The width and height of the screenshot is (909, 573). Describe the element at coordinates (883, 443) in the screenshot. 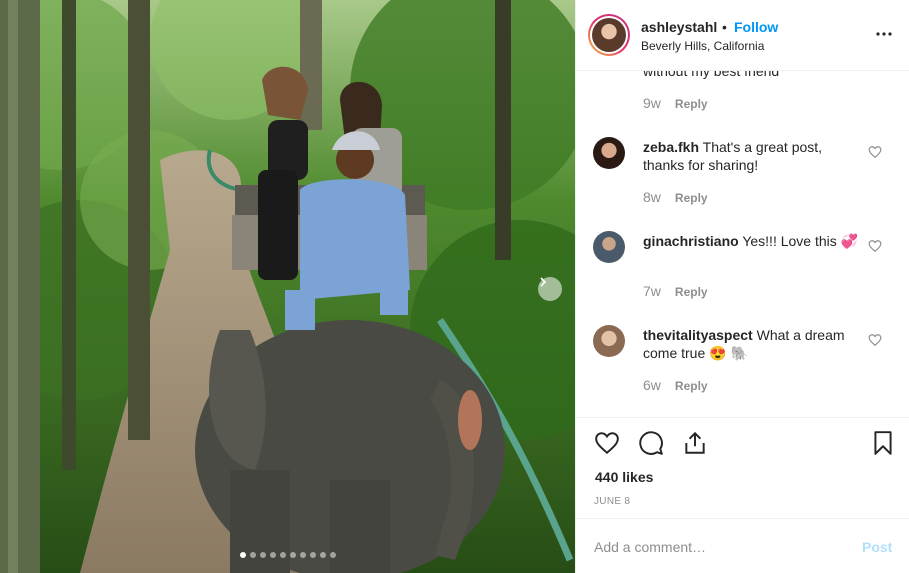

I see `bookmark-icon` at that location.